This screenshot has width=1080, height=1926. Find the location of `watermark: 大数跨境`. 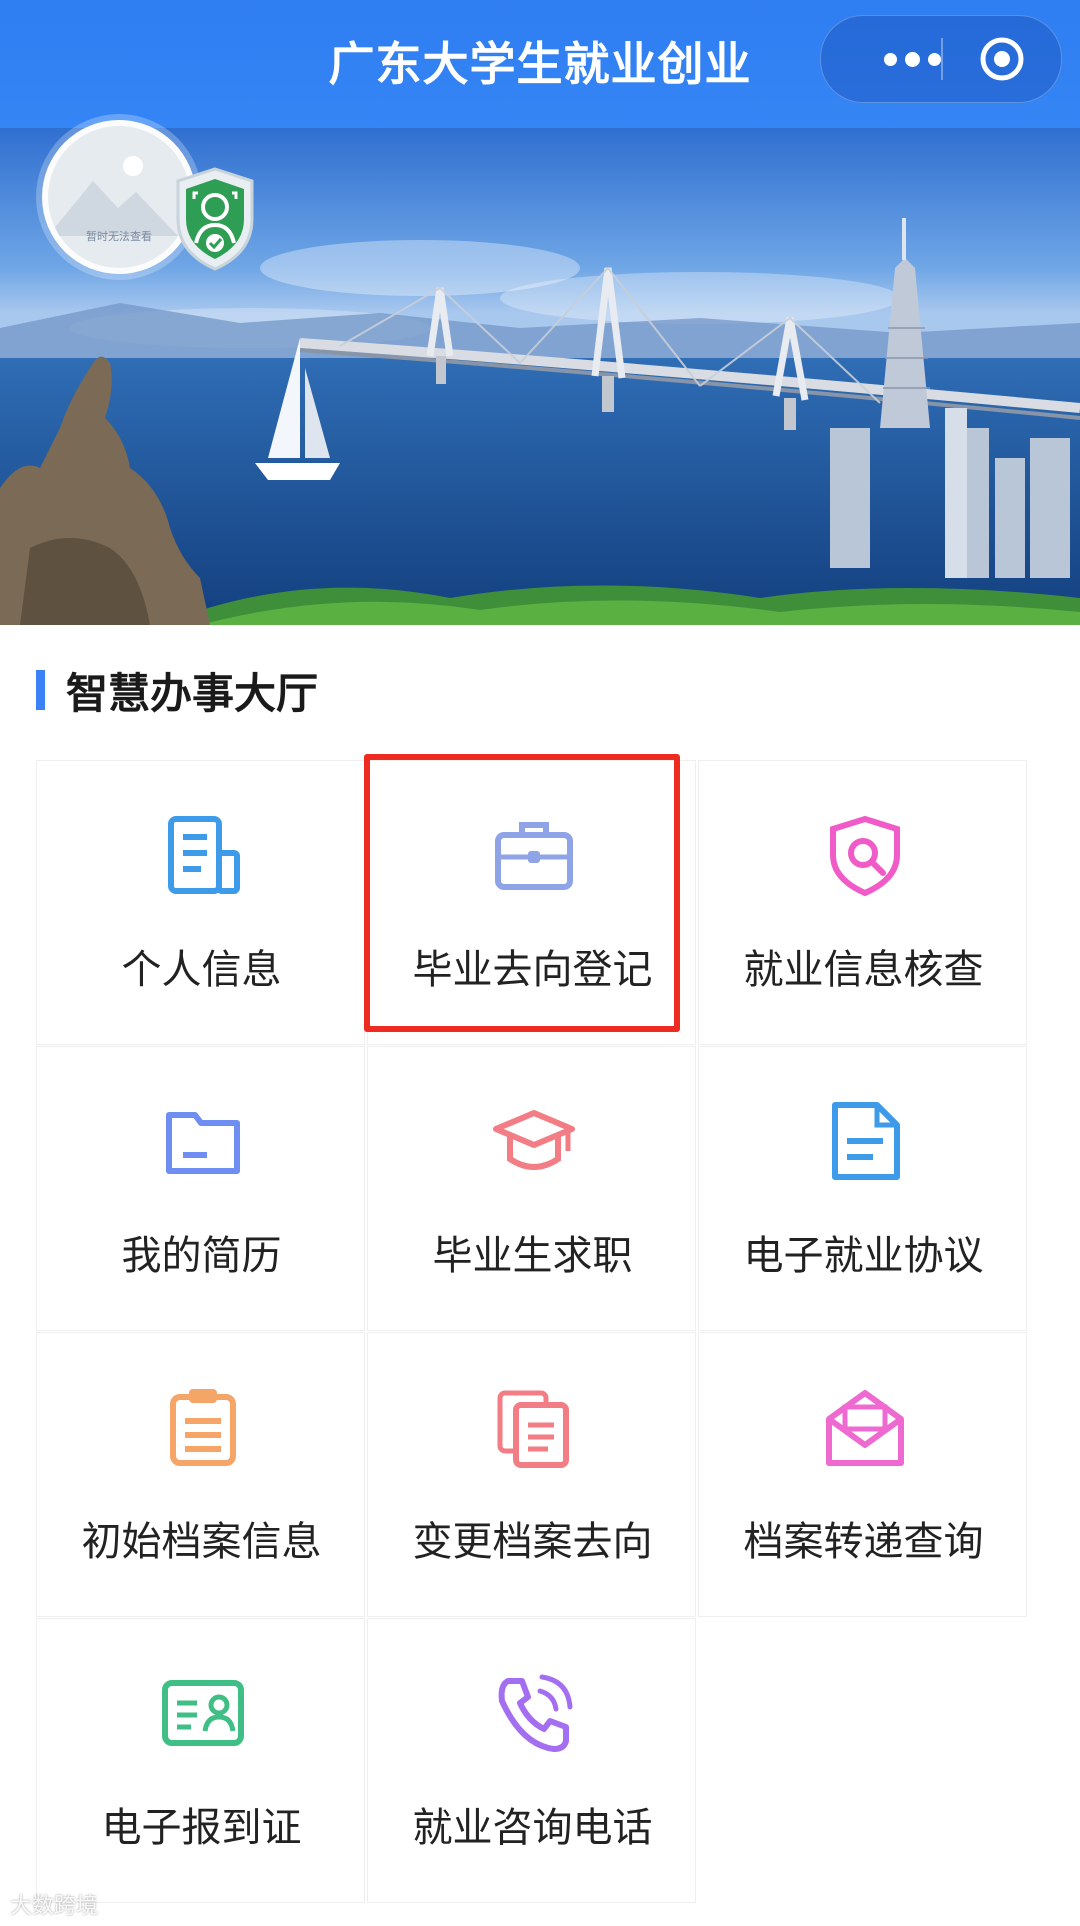

watermark: 大数跨境 is located at coordinates (54, 1906).